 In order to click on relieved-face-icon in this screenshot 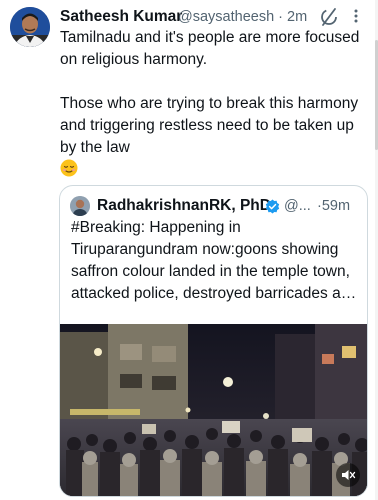, I will do `click(69, 168)`.